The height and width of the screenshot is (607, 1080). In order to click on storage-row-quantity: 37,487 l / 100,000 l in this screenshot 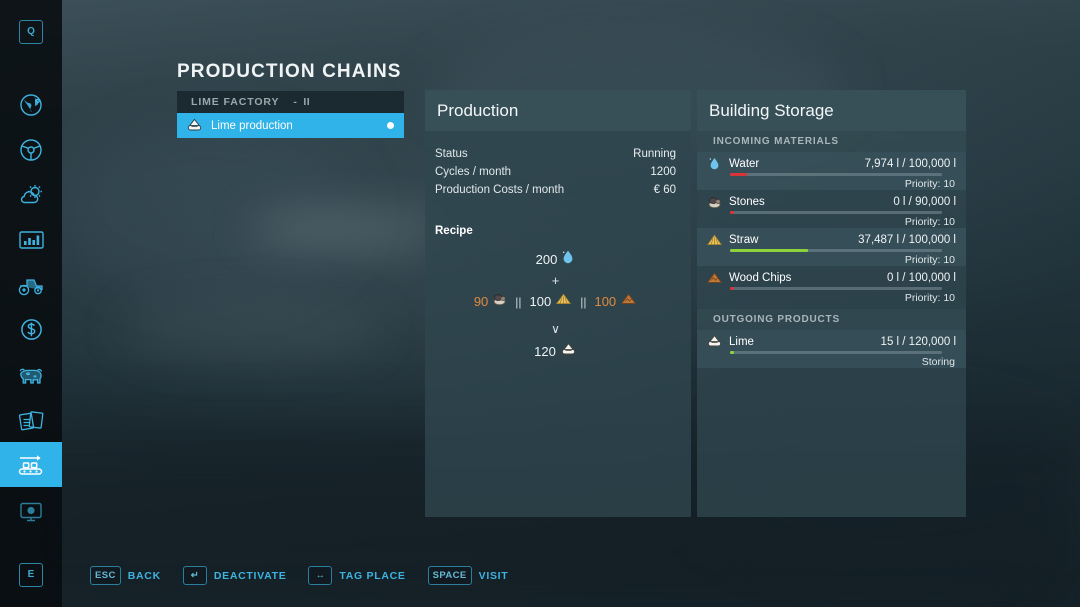, I will do `click(907, 239)`.